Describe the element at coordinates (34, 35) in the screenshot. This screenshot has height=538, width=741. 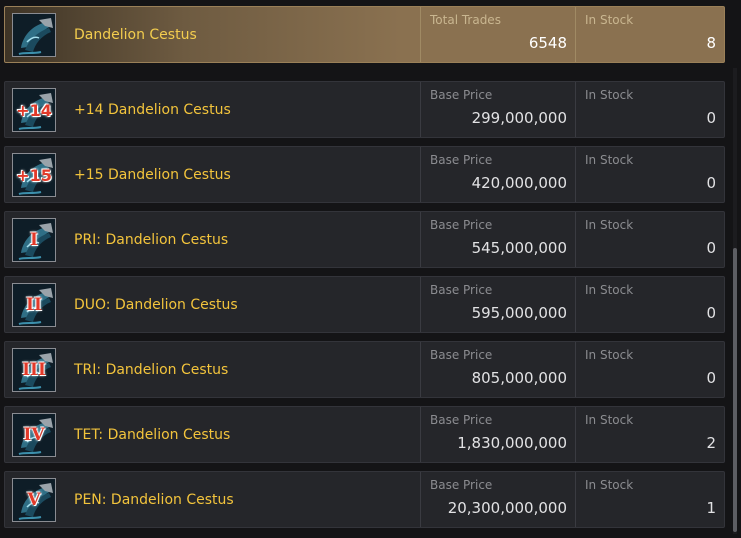
I see `cestus-icon` at that location.